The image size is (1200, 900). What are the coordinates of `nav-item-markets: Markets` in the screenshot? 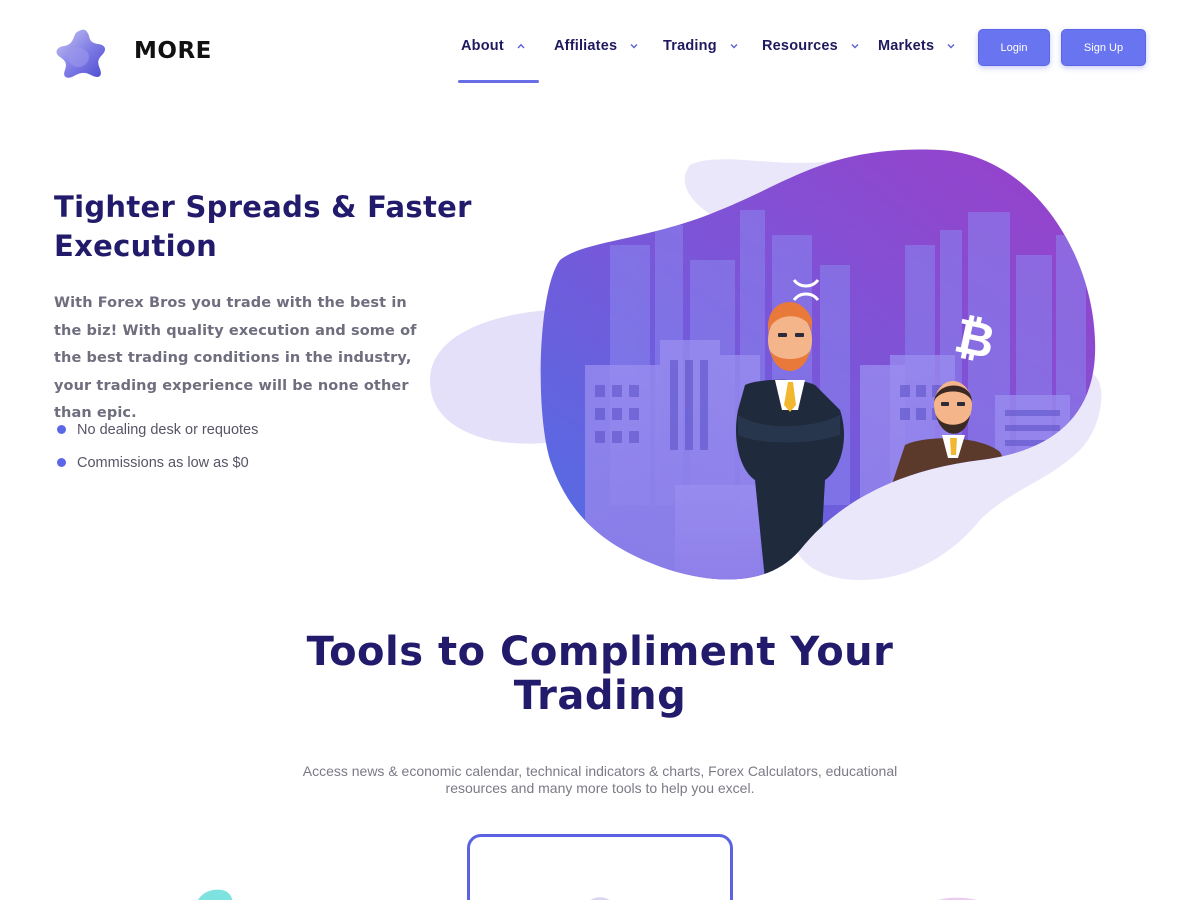 It's located at (916, 60).